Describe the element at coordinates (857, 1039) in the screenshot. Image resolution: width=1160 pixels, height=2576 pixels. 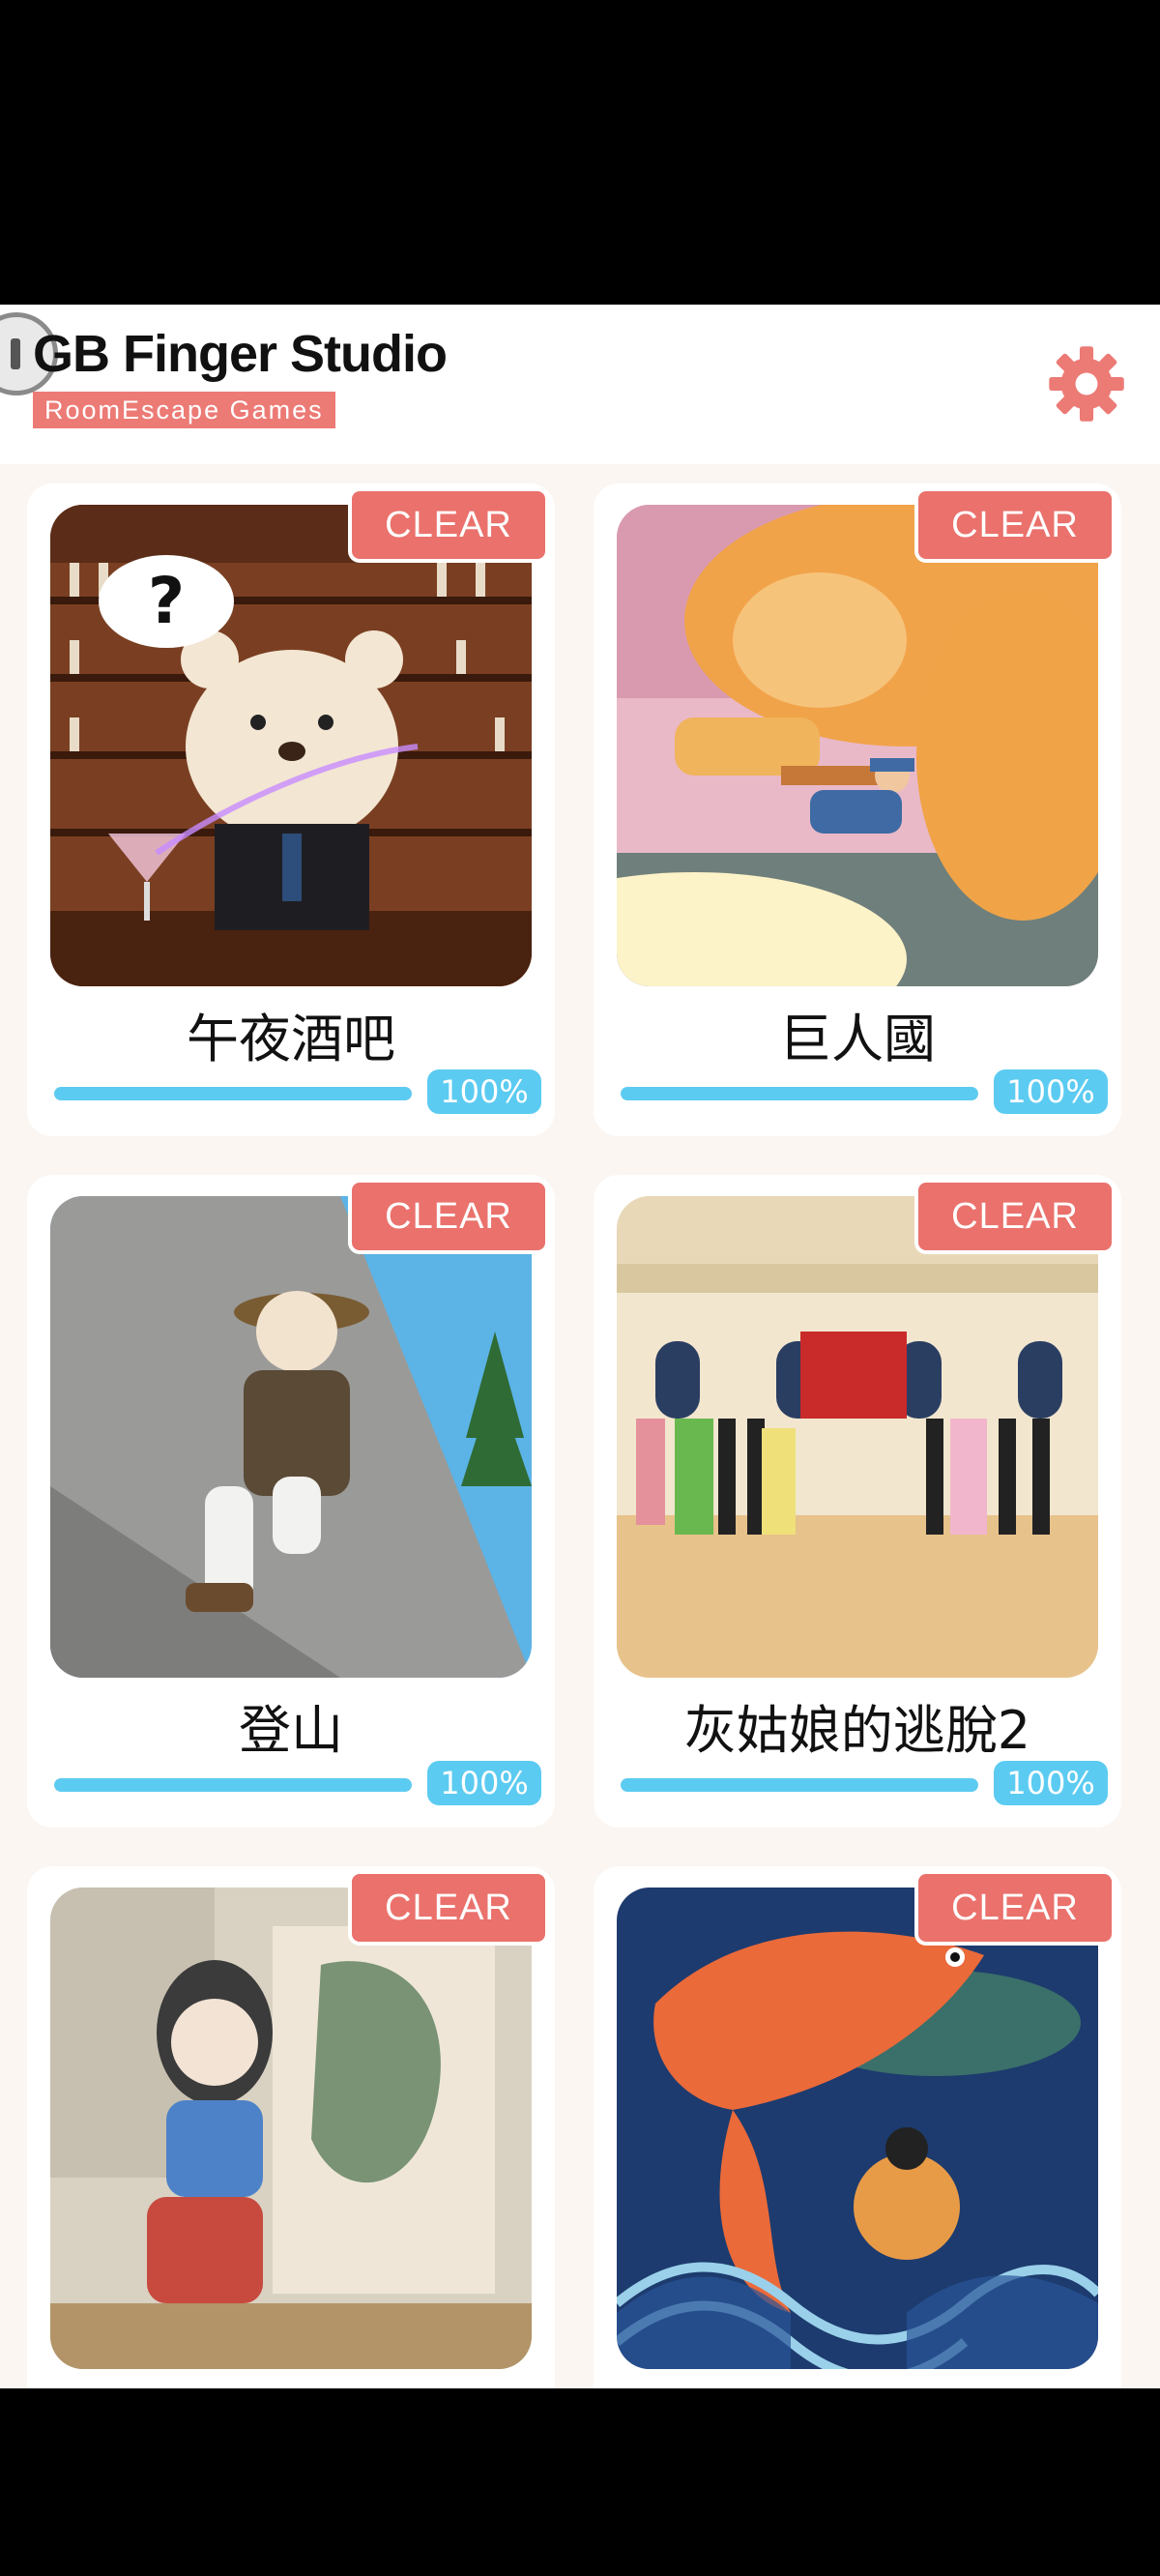
I see `game-title: 巨人國` at that location.